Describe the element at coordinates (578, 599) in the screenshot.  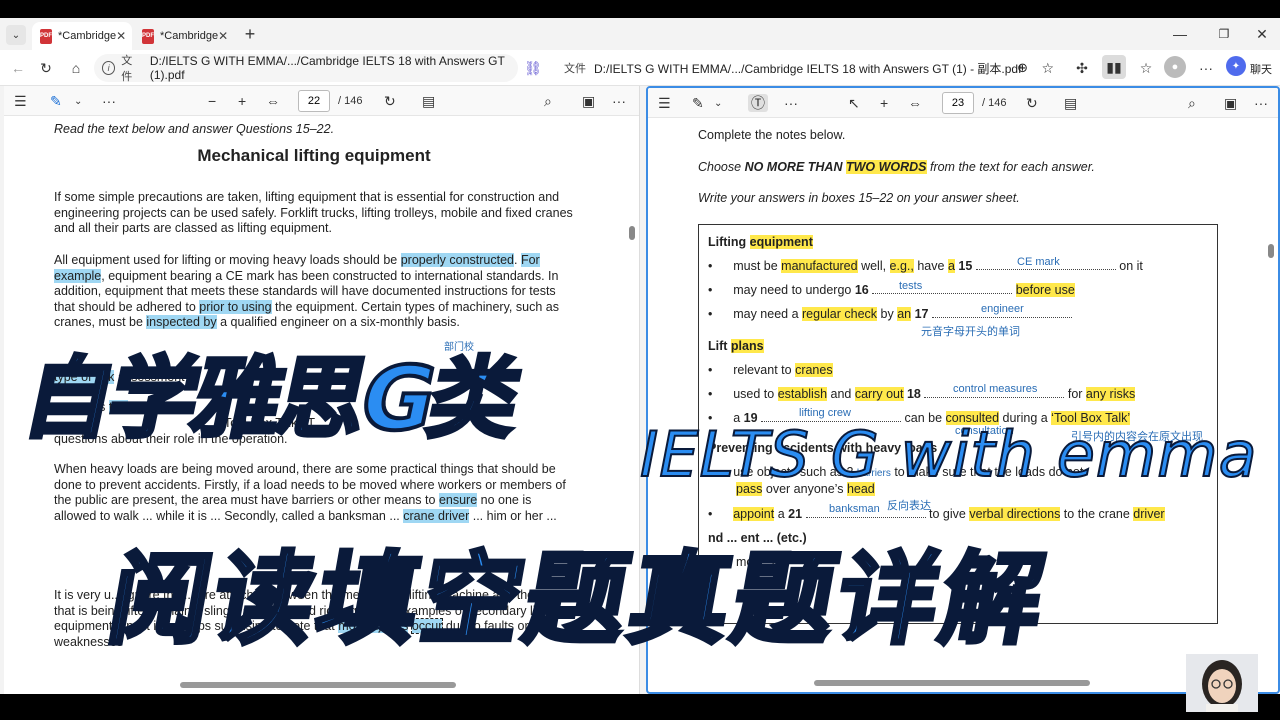
I see `overlay-title-topic: 阅读填空题真题详解` at that location.